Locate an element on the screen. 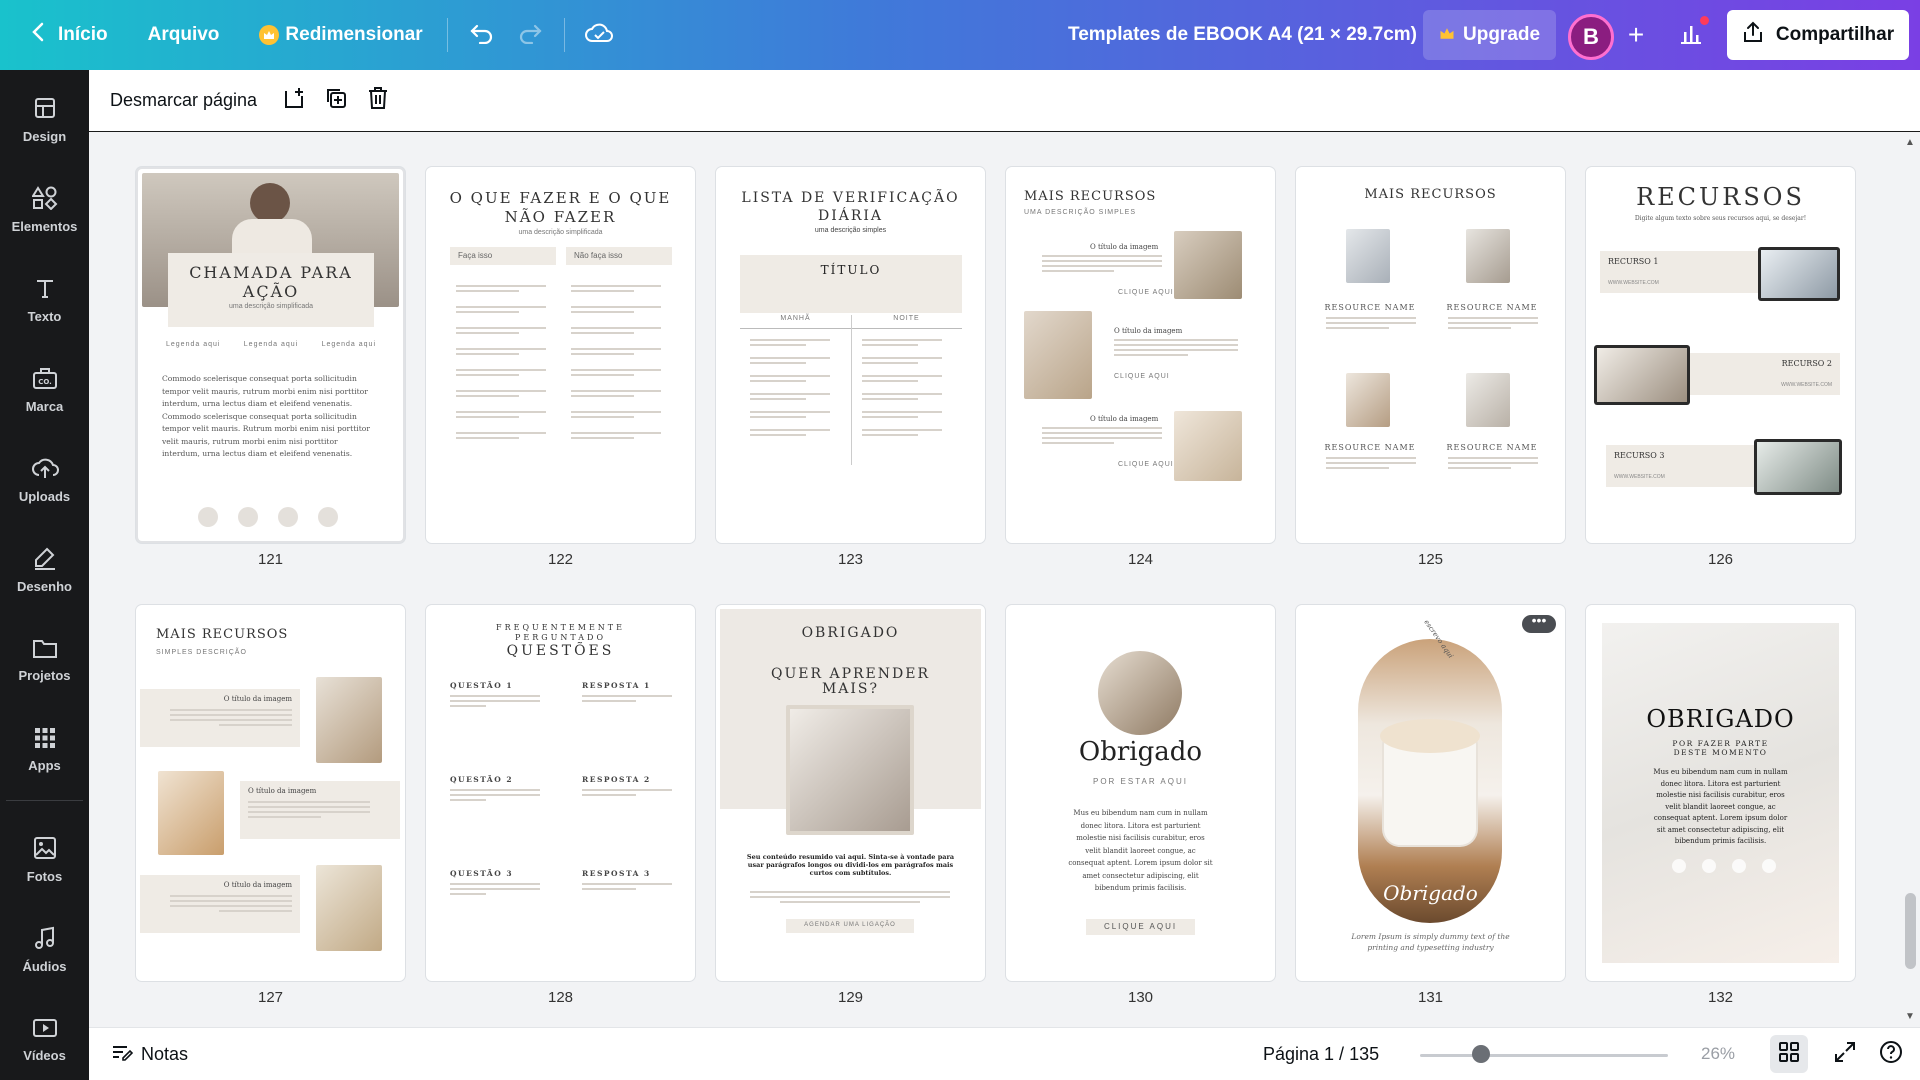 This screenshot has height=1080, width=1920. sidebar-item-uploads: Uploads is located at coordinates (44, 480).